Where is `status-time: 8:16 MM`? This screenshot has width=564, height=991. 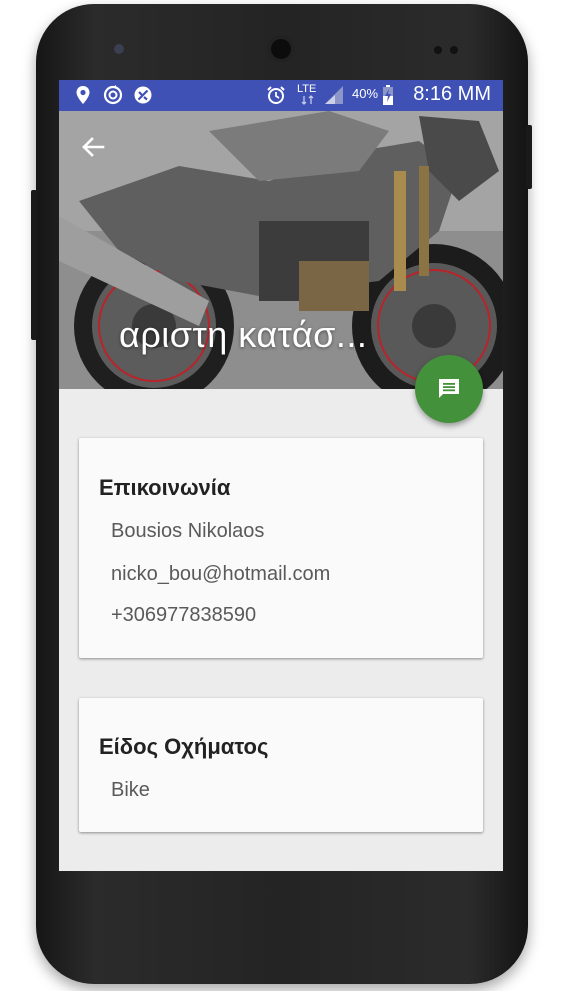
status-time: 8:16 MM is located at coordinates (452, 94).